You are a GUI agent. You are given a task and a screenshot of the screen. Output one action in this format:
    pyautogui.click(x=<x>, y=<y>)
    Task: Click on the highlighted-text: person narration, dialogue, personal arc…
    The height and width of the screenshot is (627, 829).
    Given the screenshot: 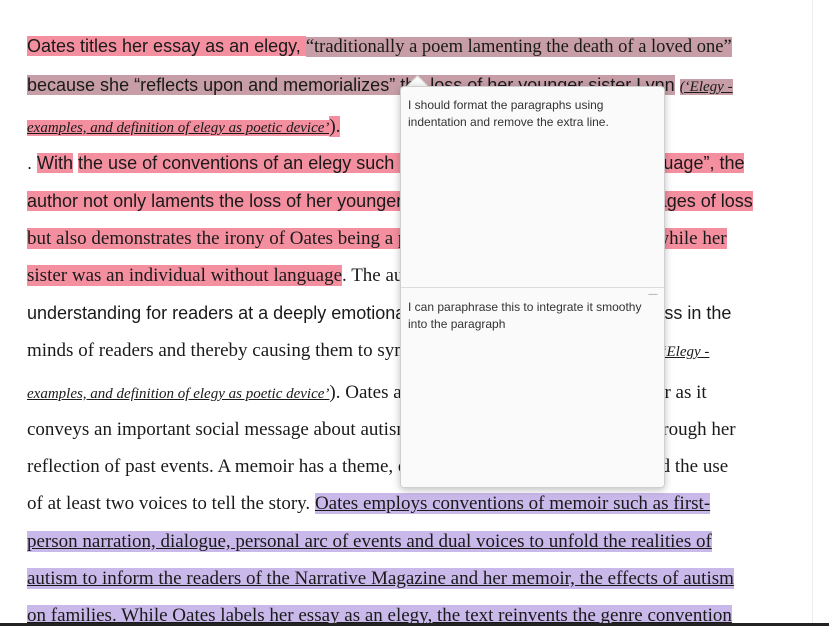 What is the action you would take?
    pyautogui.click(x=369, y=541)
    